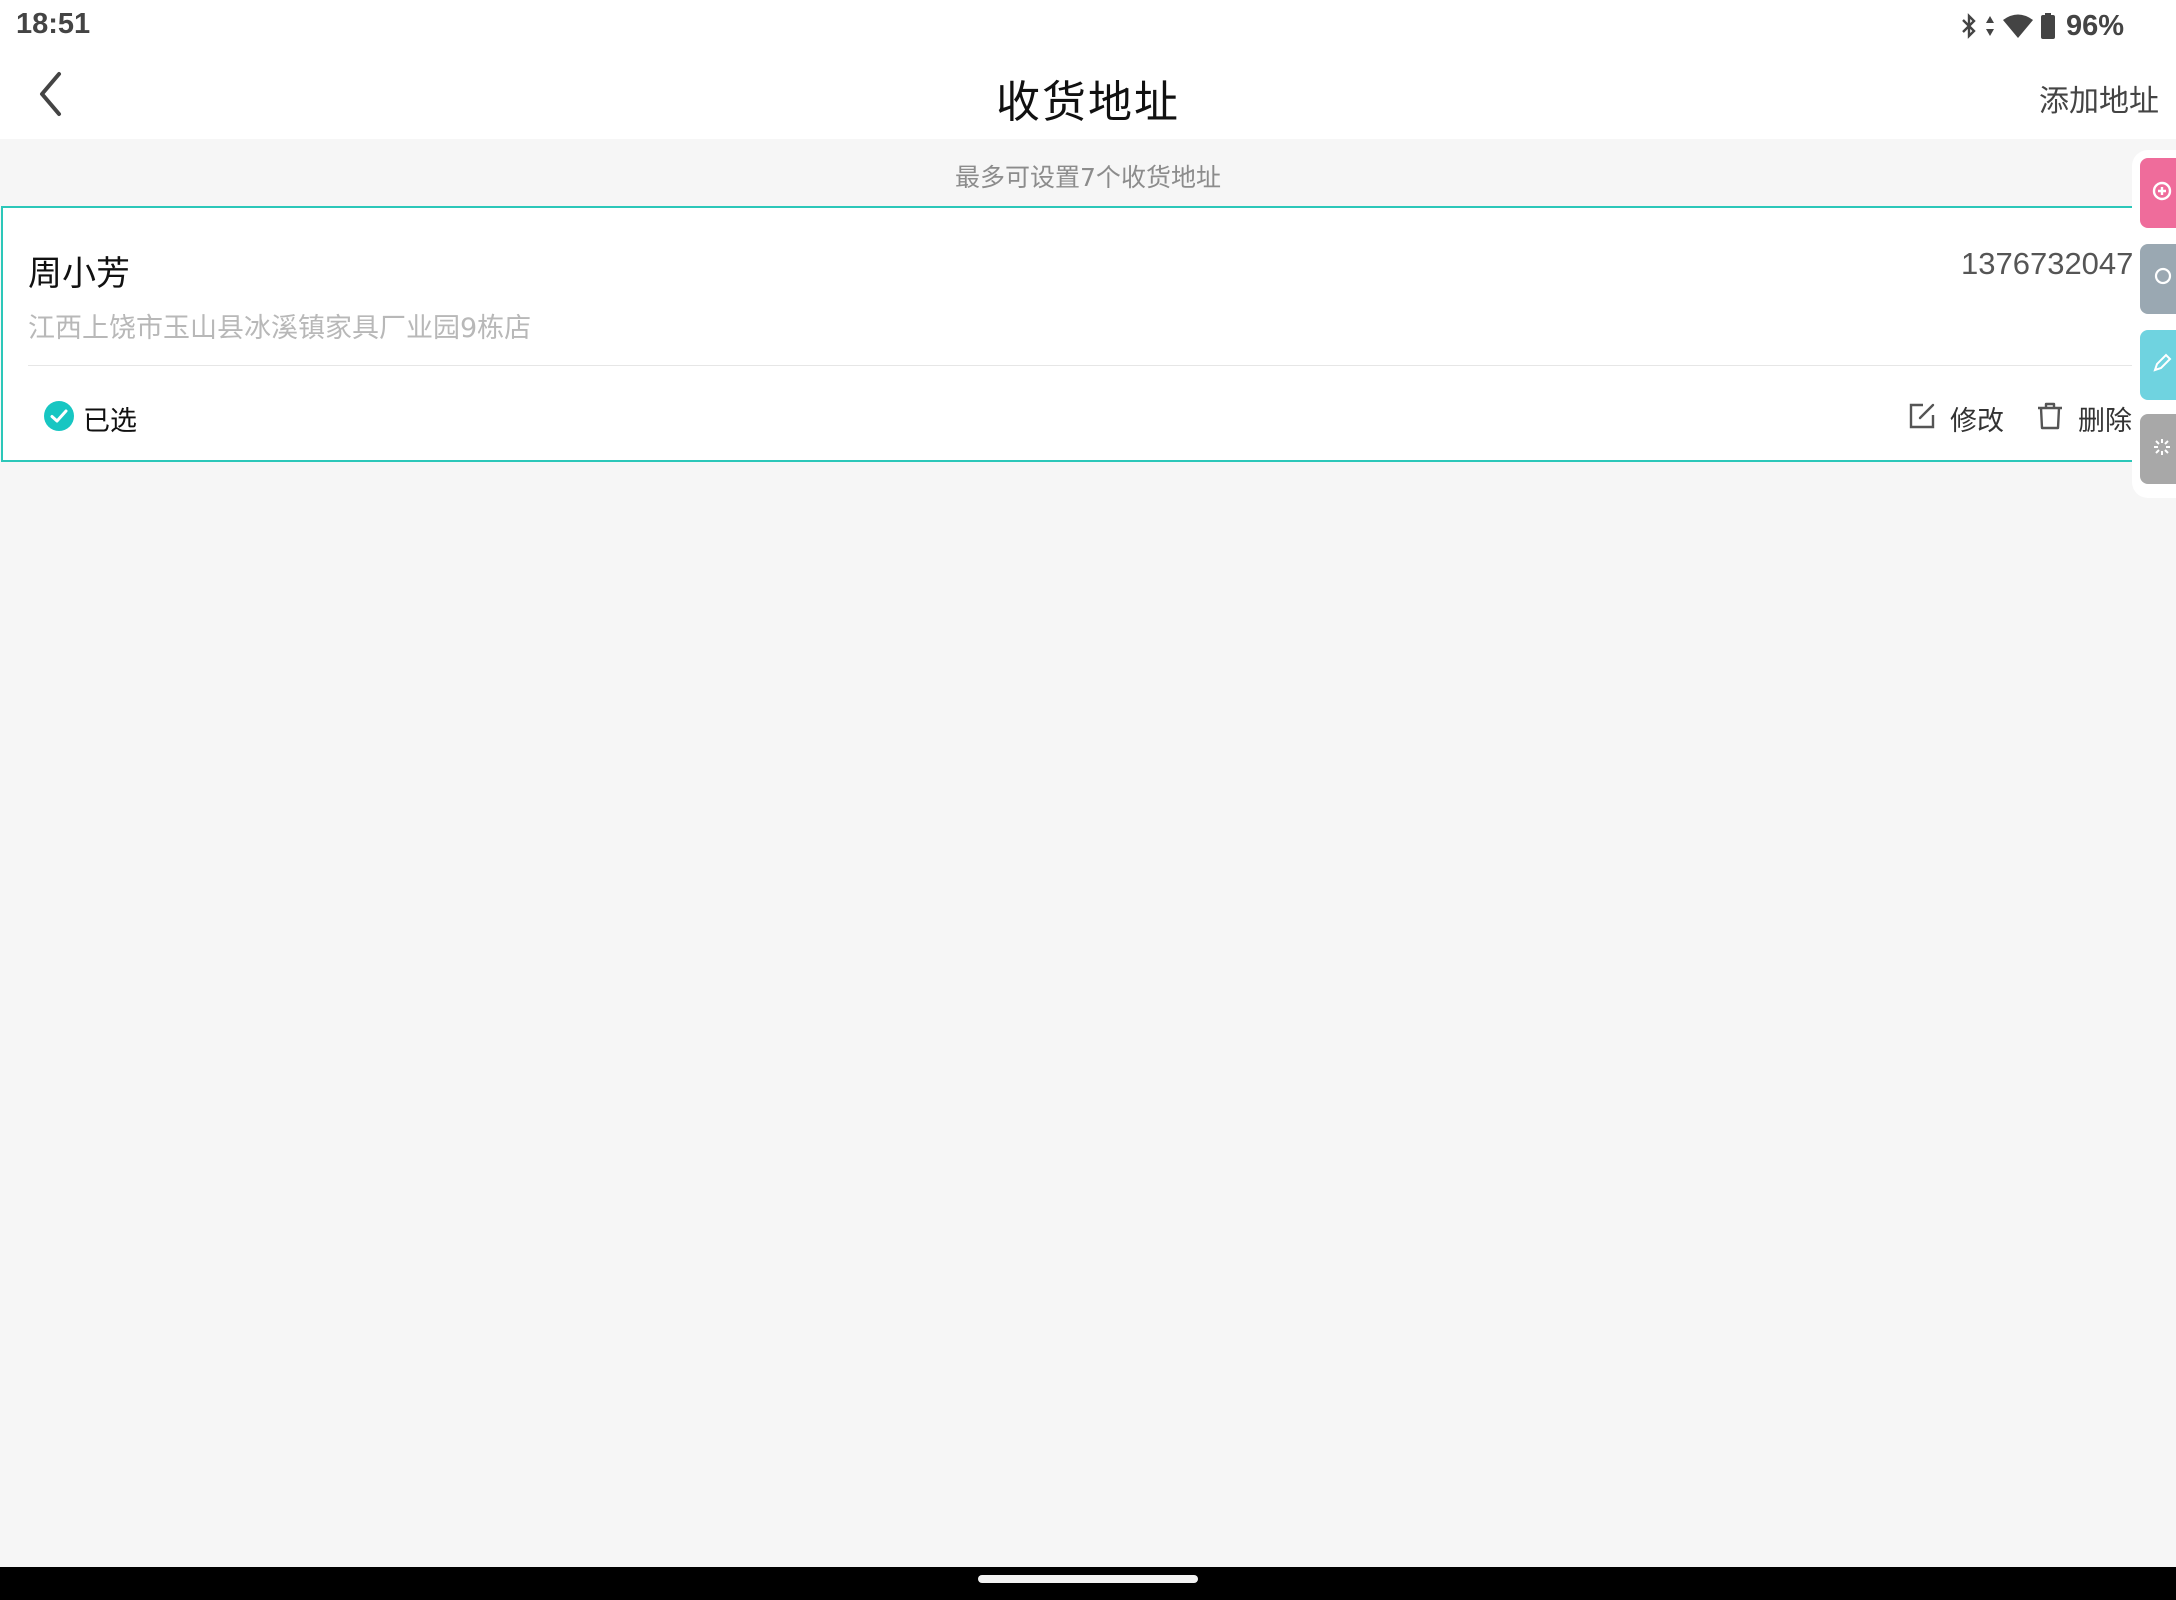  I want to click on delete-label: 删除, so click(2105, 421).